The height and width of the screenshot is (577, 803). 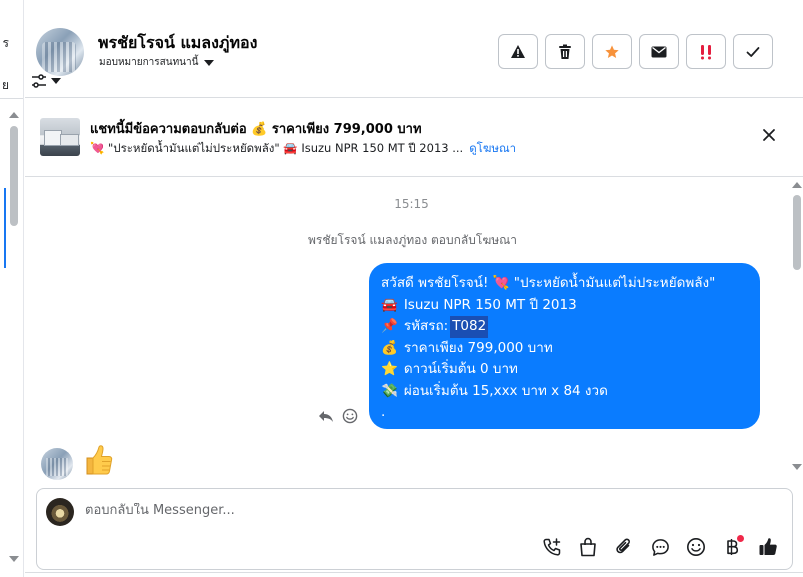 What do you see at coordinates (383, 412) in the screenshot?
I see `message-line-text: .` at bounding box center [383, 412].